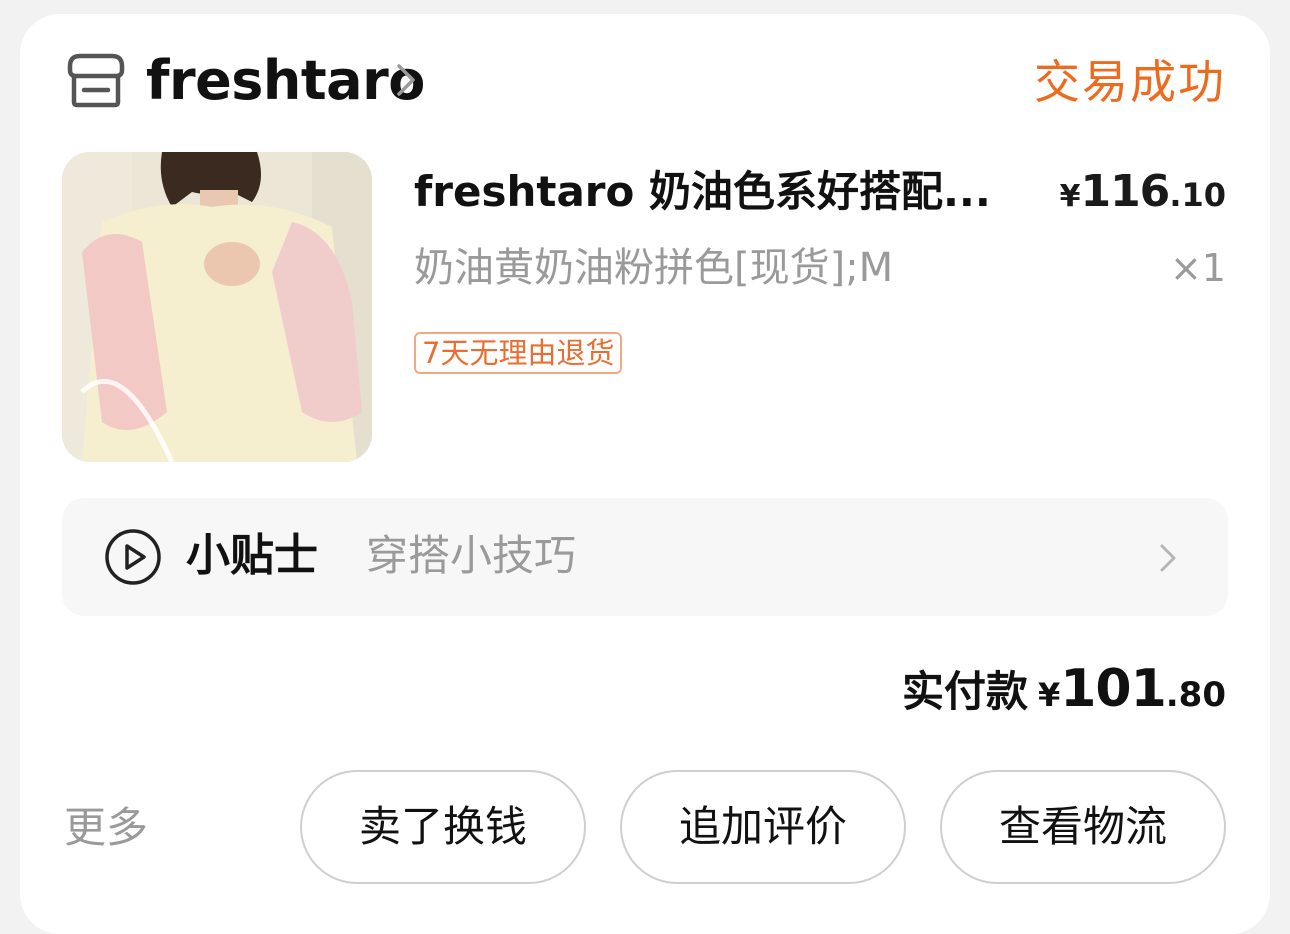 Image resolution: width=1290 pixels, height=934 pixels. I want to click on tips-subtitle: 穿搭小技巧, so click(471, 555).